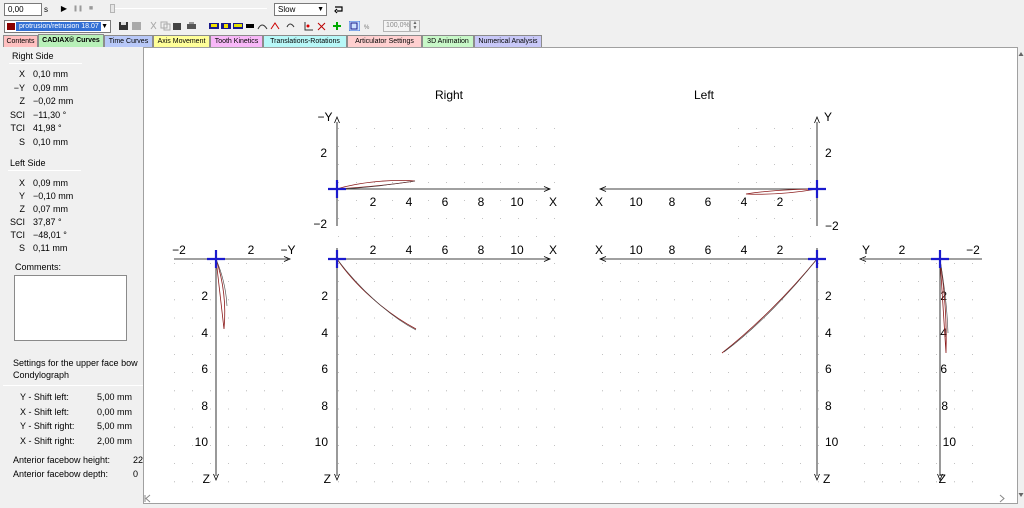 The image size is (1024, 508). I want to click on tab-time-curves: Time Curves, so click(128, 41).